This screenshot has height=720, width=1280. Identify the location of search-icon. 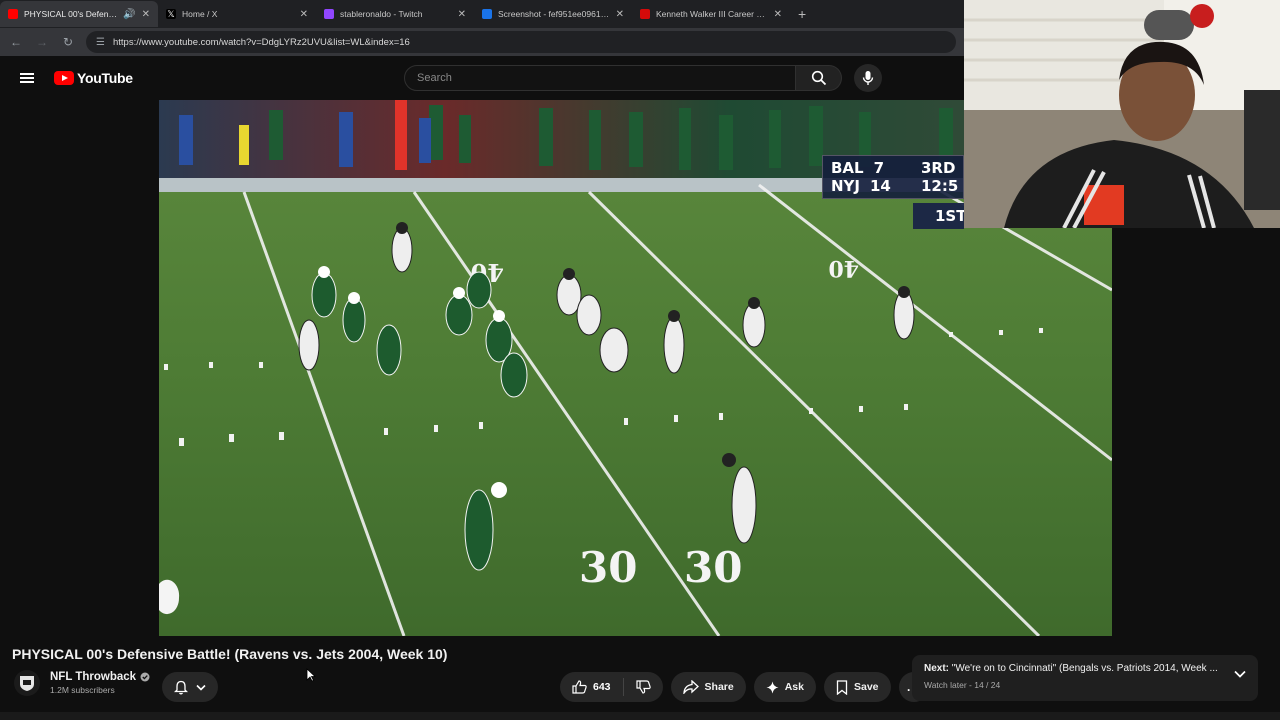
(818, 78).